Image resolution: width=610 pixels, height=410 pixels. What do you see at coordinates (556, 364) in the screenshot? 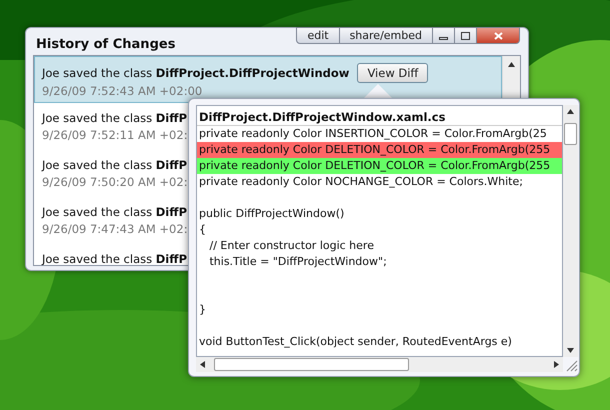
I see `scroll-right-icon` at bounding box center [556, 364].